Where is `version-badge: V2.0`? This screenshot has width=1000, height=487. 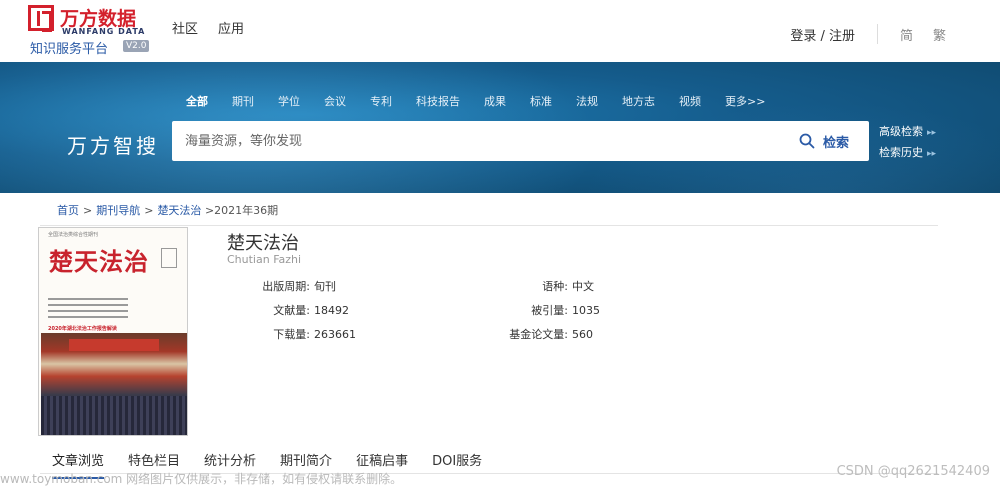 version-badge: V2.0 is located at coordinates (136, 46).